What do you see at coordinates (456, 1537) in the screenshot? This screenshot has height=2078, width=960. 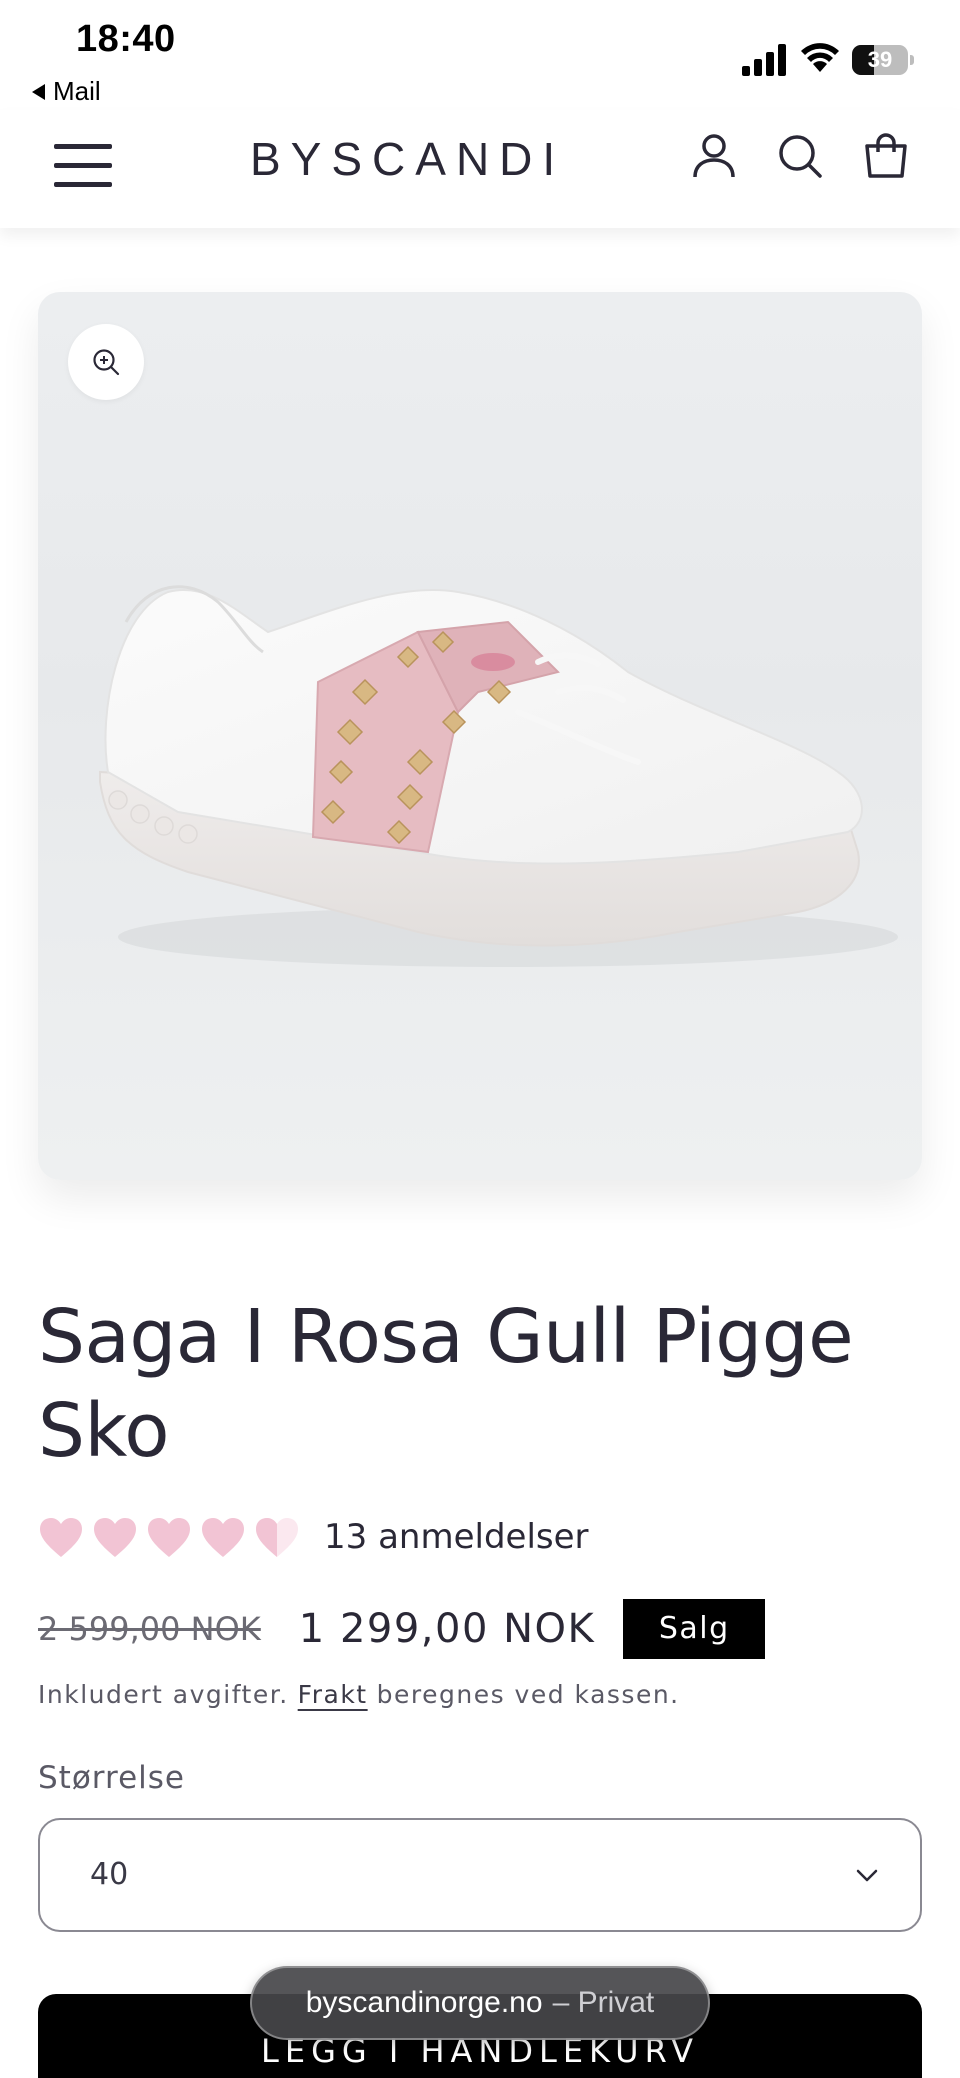 I see `reviews-count: 13 anmeldelser` at bounding box center [456, 1537].